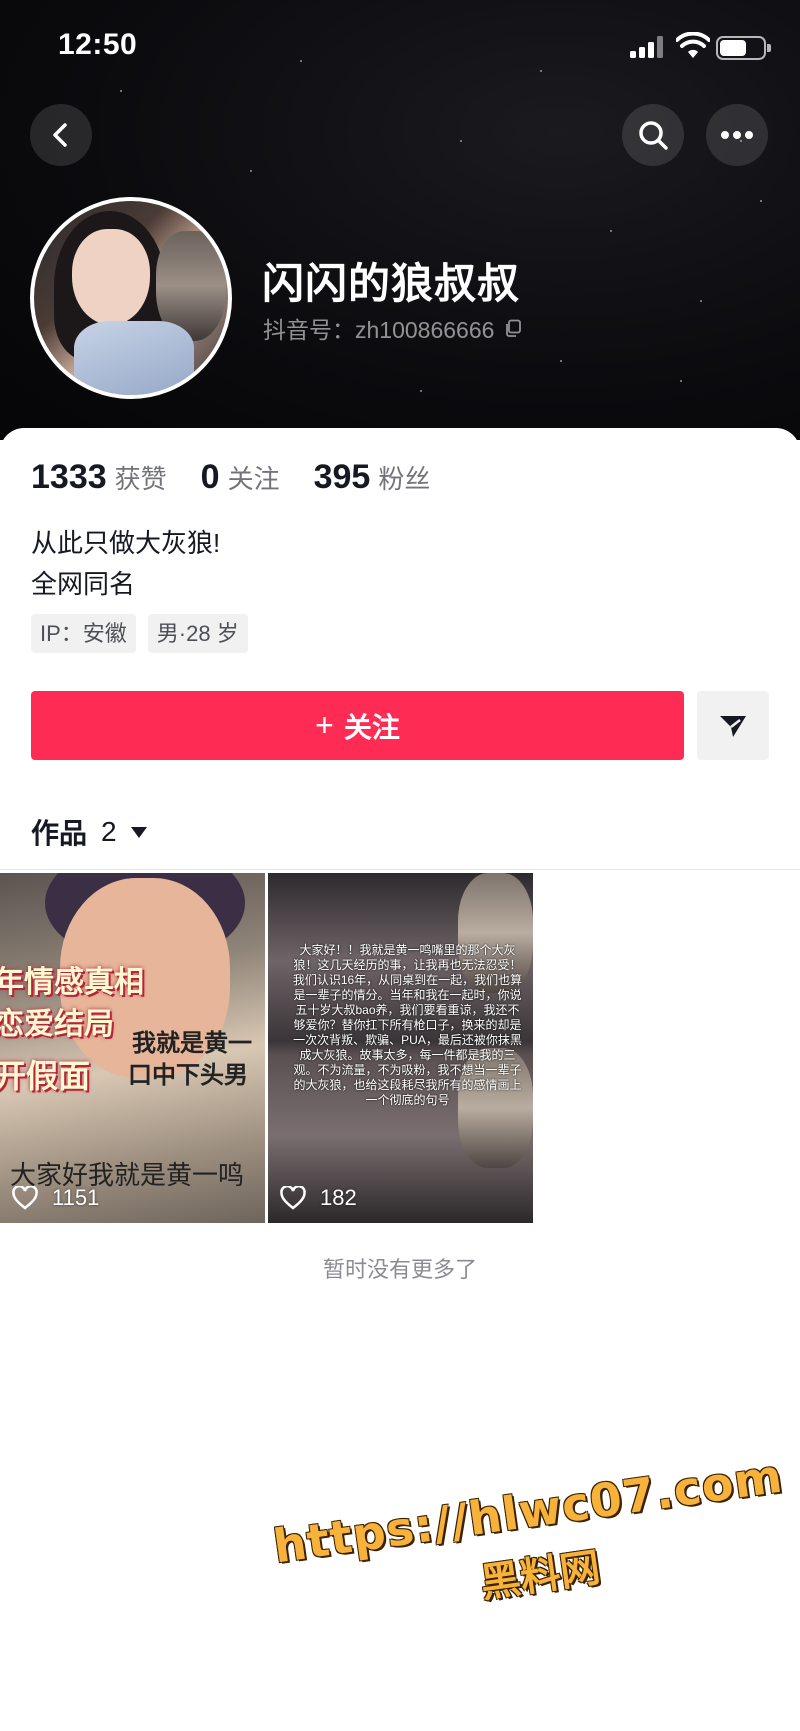 The height and width of the screenshot is (1731, 800). Describe the element at coordinates (400, 47) in the screenshot. I see `status-bar: 12:50` at that location.